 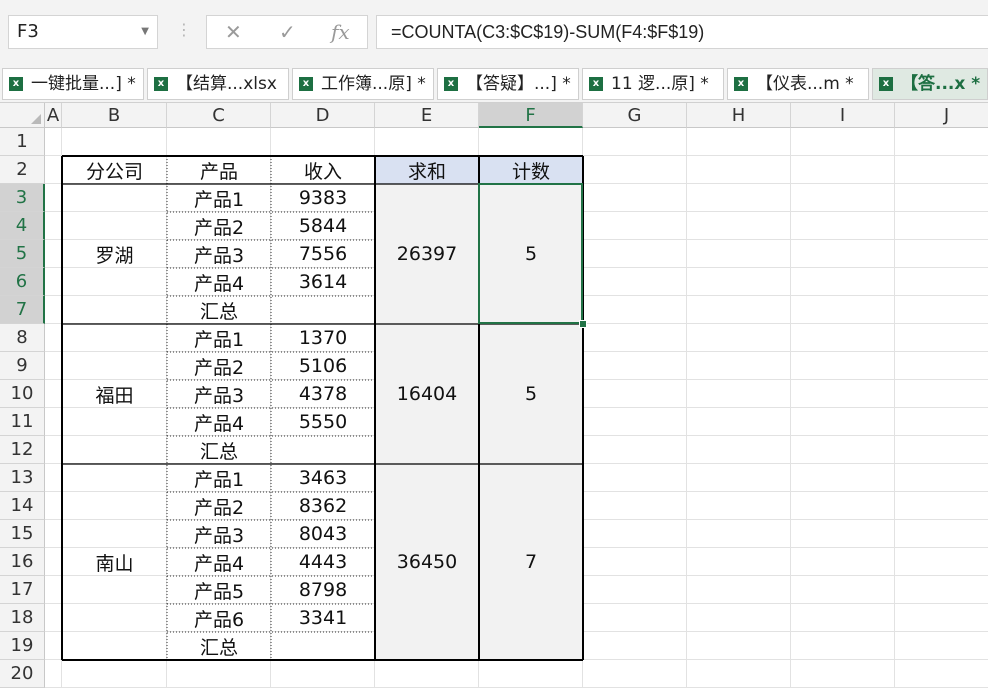 I want to click on row-header-19: 19, so click(x=22, y=646).